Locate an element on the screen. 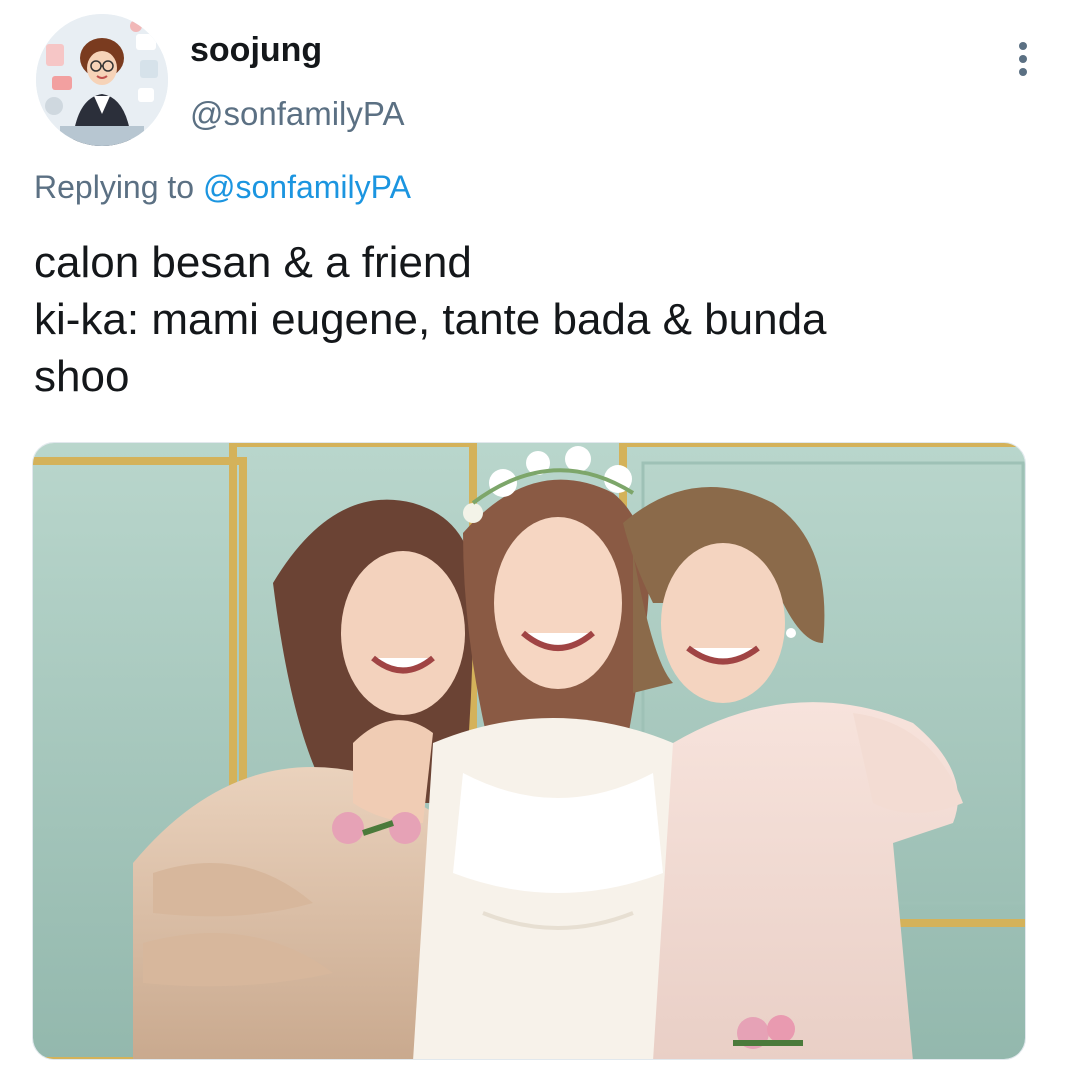 The height and width of the screenshot is (1079, 1080). avatar-illustration-icon is located at coordinates (102, 80).